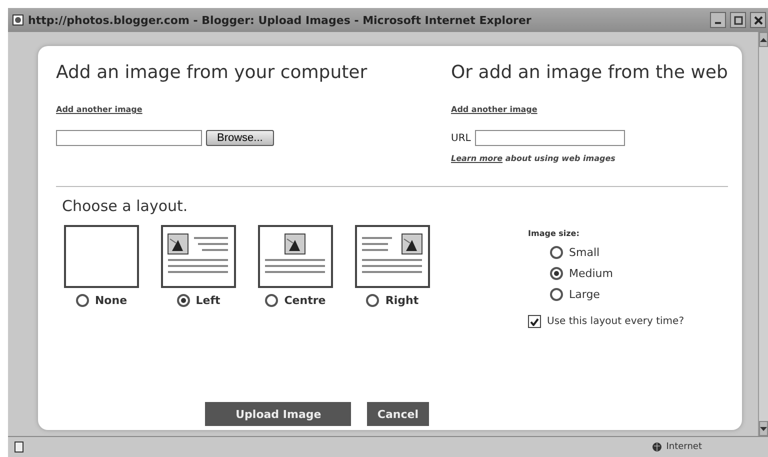 Image resolution: width=768 pixels, height=457 pixels. Describe the element at coordinates (111, 300) in the screenshot. I see `radio-label: None` at that location.